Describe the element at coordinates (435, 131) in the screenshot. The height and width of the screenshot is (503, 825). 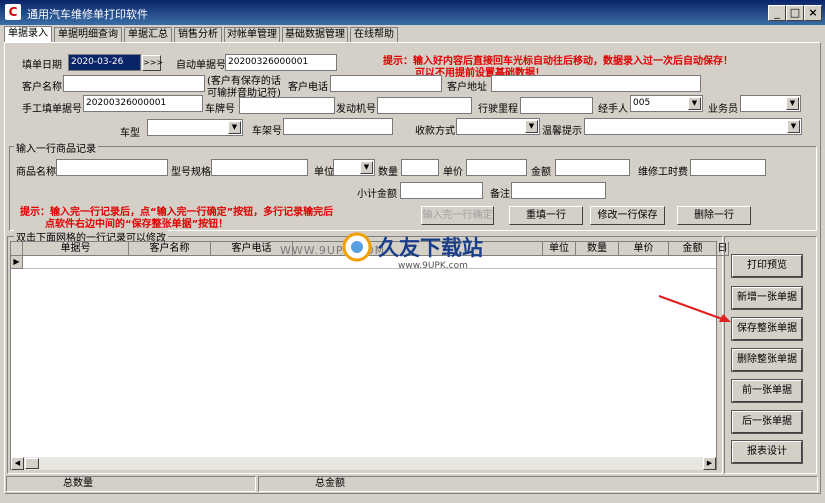
I see `payment-label: 收款方式` at that location.